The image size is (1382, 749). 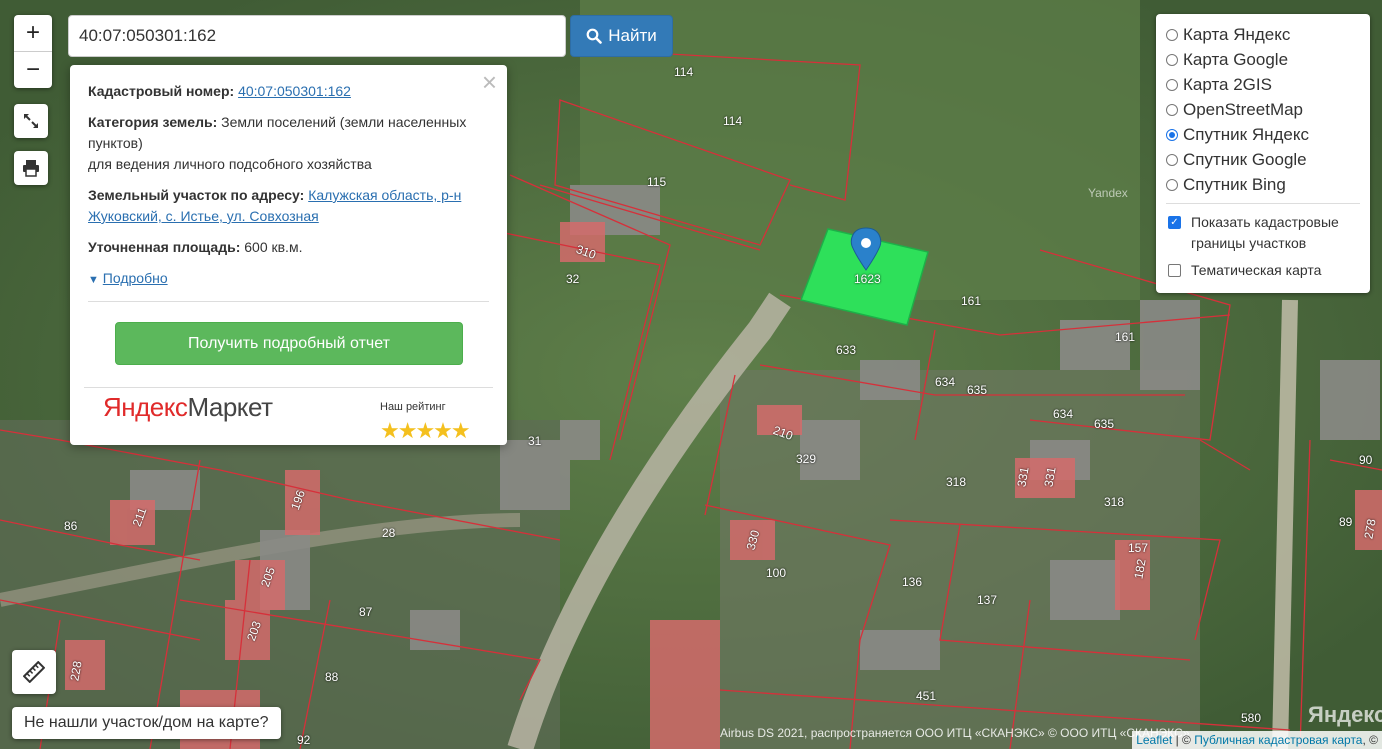 What do you see at coordinates (987, 600) in the screenshot?
I see `parcel-label: 137` at bounding box center [987, 600].